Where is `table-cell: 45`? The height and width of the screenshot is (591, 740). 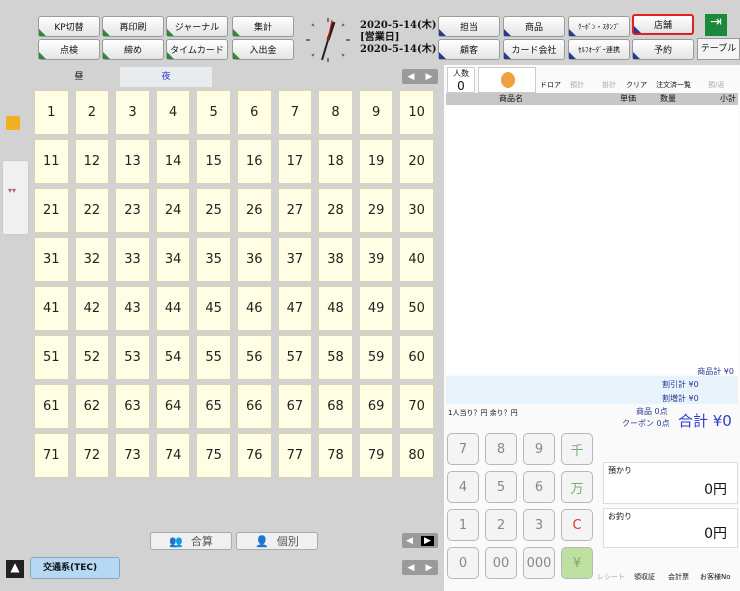 table-cell: 45 is located at coordinates (213, 308).